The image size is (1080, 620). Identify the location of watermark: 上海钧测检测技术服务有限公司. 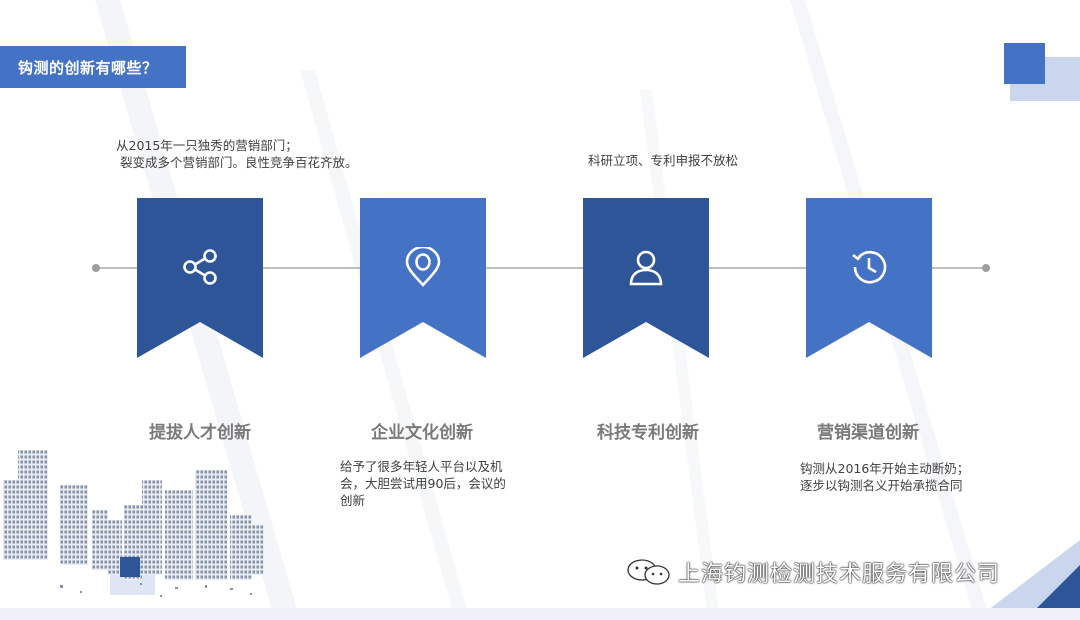
(813, 572).